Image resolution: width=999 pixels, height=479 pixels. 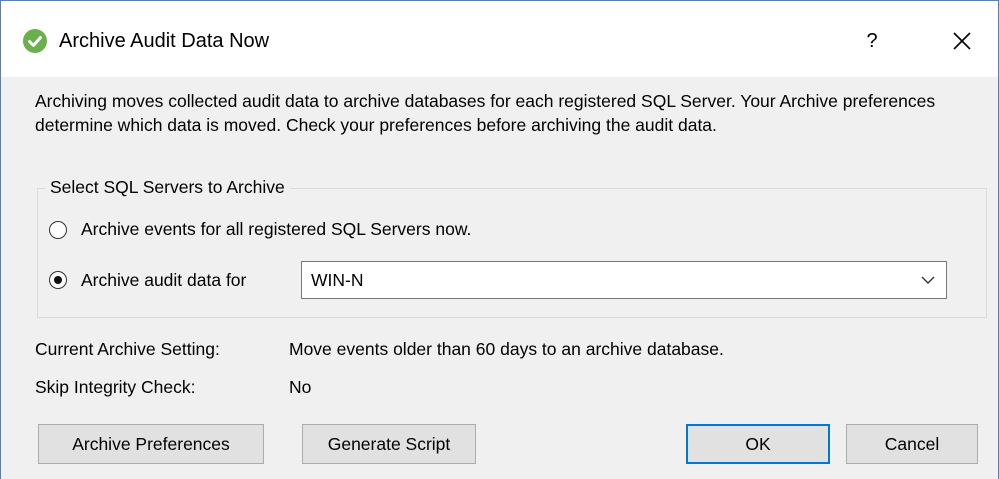 I want to click on group-label: Select SQL Servers to Archive, so click(x=167, y=187).